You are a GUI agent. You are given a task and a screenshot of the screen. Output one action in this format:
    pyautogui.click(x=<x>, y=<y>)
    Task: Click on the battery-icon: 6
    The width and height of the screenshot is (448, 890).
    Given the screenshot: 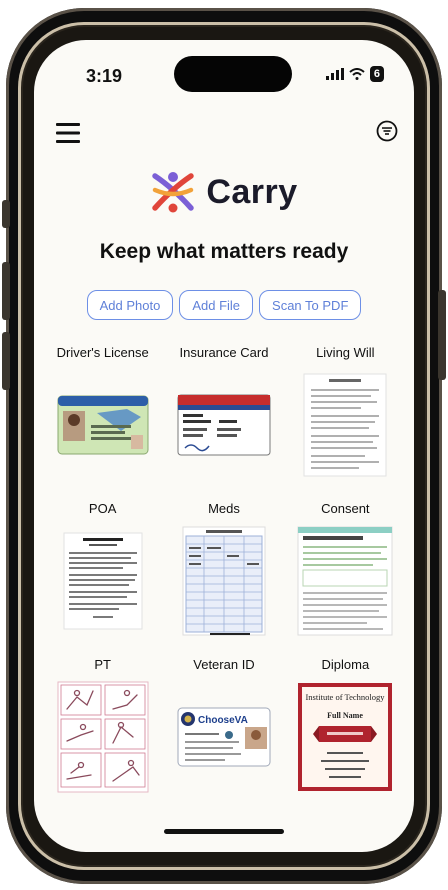 What is the action you would take?
    pyautogui.click(x=376, y=74)
    